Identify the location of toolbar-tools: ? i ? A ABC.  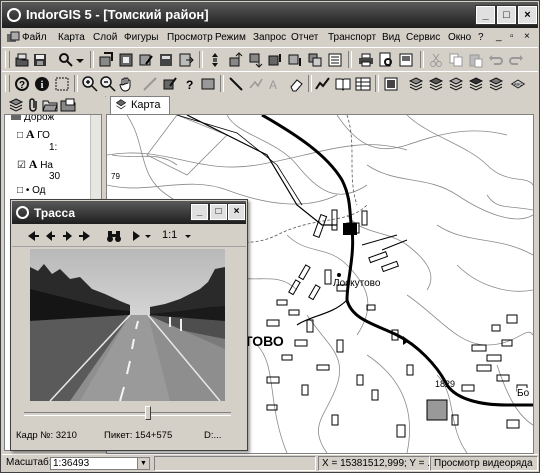
(270, 84).